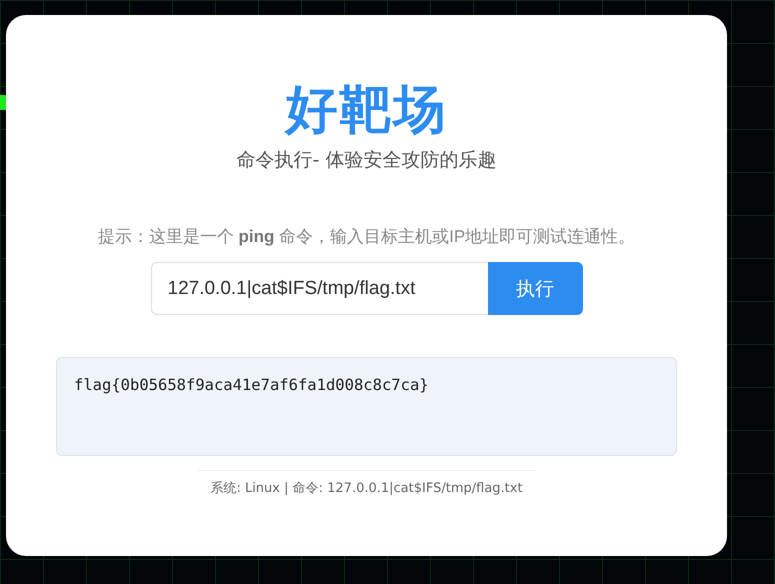 The width and height of the screenshot is (775, 584). What do you see at coordinates (319, 288) in the screenshot?
I see `command-input-field: 127.0.0.1|cat$IFS/tmp/flag.txt` at bounding box center [319, 288].